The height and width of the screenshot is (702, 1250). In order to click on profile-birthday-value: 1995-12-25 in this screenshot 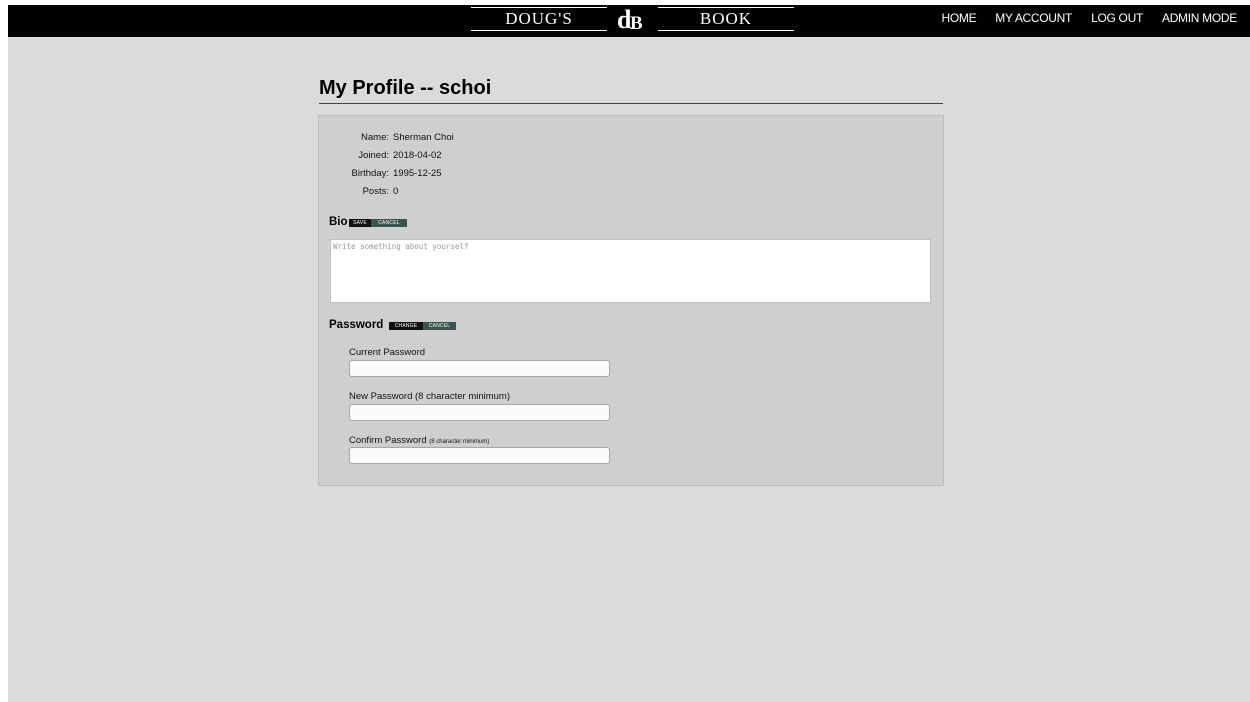, I will do `click(417, 173)`.